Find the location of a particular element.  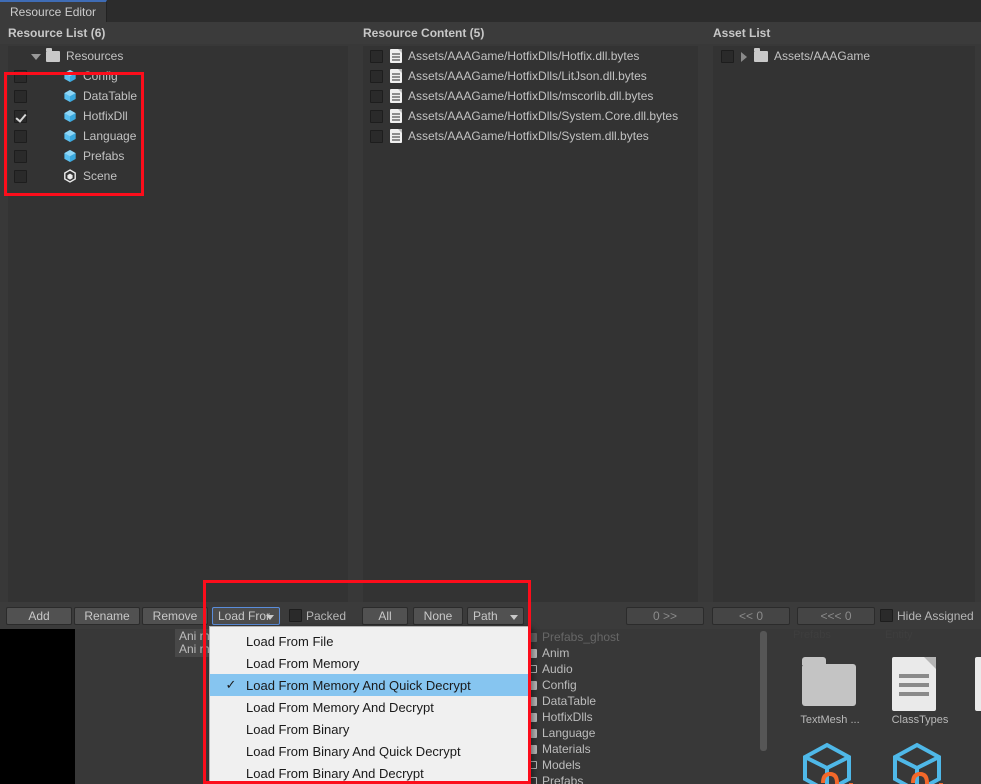

menu-item-load-from: Load From Binary And Quick Decrypt is located at coordinates (370, 751).